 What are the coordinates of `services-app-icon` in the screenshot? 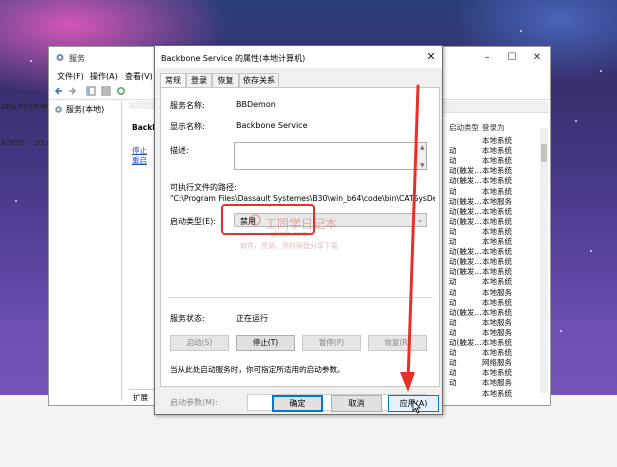 It's located at (60, 57).